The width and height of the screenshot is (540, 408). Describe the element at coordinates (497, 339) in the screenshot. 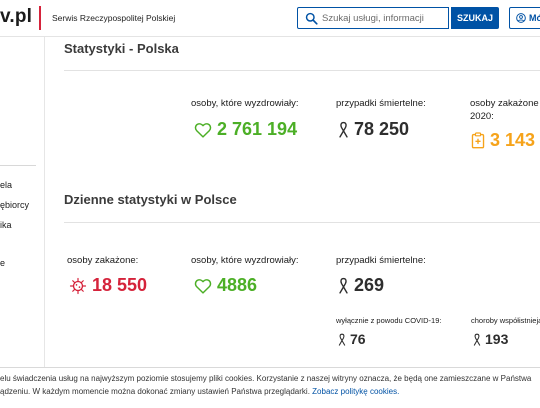

I see `comorbid-value: 193` at that location.